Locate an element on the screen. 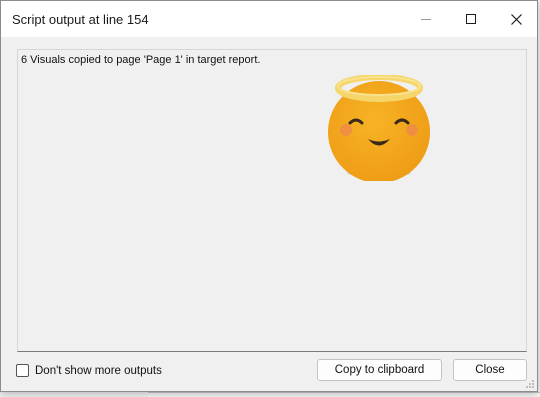 The image size is (540, 397). dont-show-outputs-checkbox-row: Don't show more outputs is located at coordinates (89, 370).